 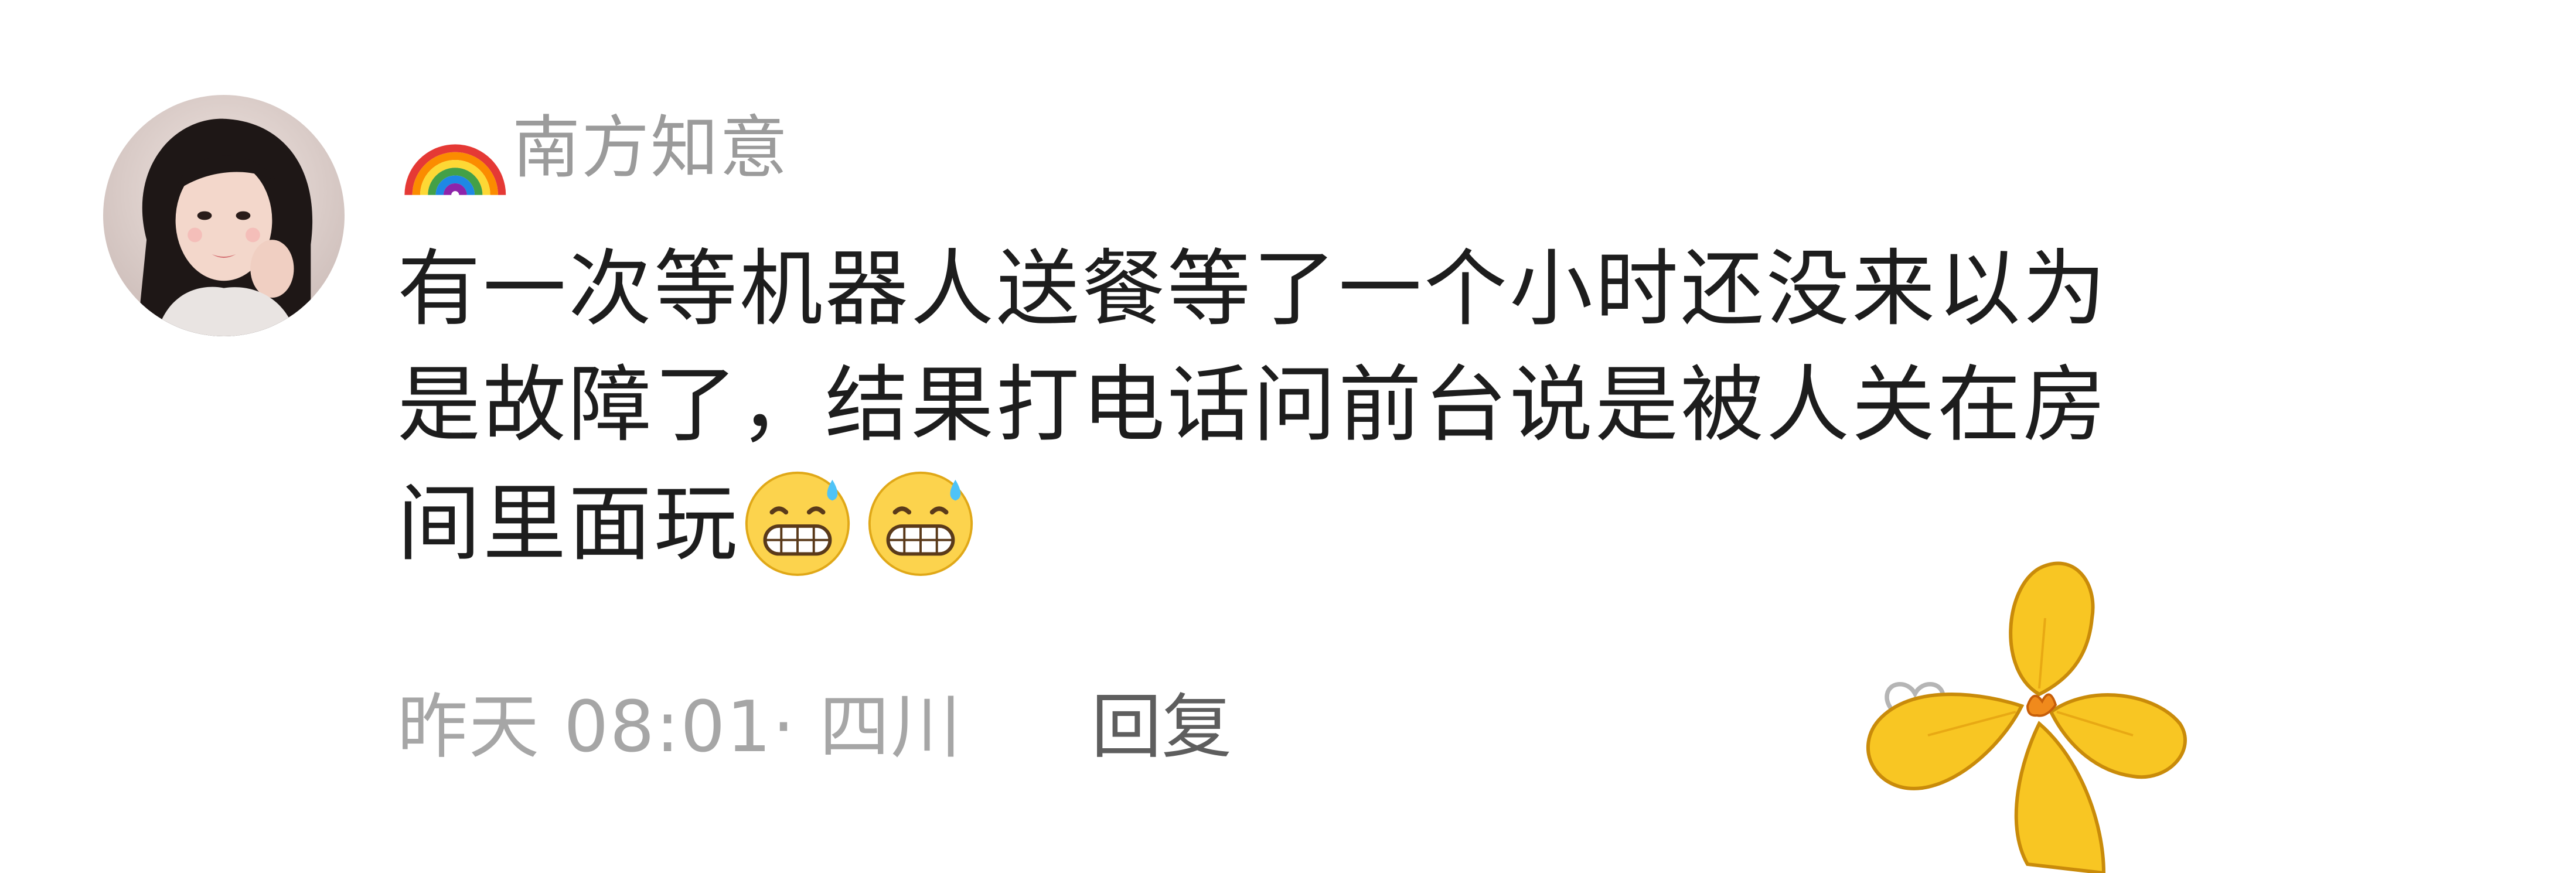 What do you see at coordinates (1252, 405) in the screenshot?
I see `comment-line: 是故障了，结果打电话问前台说是被人关在房` at bounding box center [1252, 405].